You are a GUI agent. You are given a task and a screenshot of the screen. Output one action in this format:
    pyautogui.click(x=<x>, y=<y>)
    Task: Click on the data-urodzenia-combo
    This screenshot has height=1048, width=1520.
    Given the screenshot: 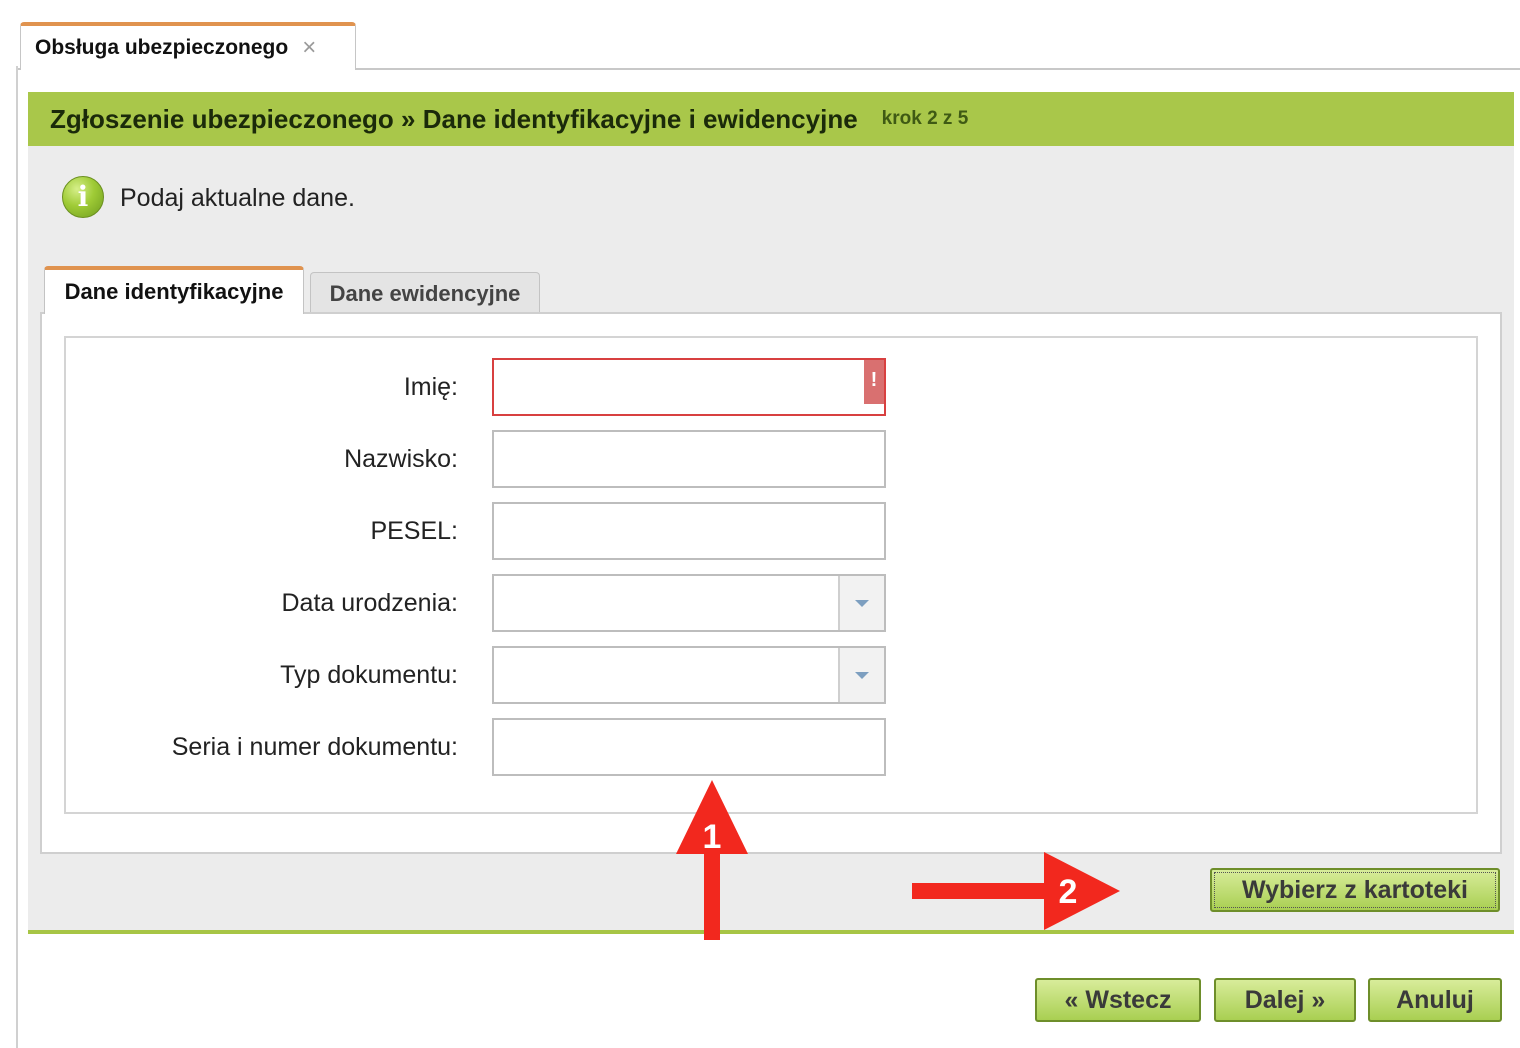 What is the action you would take?
    pyautogui.click(x=689, y=603)
    